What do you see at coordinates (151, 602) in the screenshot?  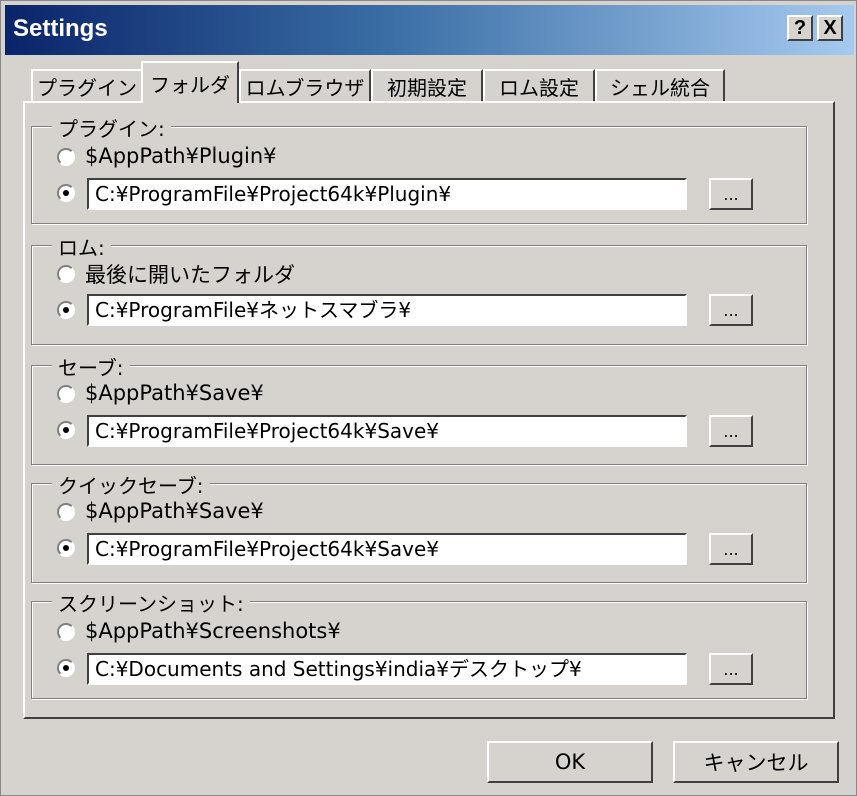 I see `screenshot-group-legend: スクリーンショット:` at bounding box center [151, 602].